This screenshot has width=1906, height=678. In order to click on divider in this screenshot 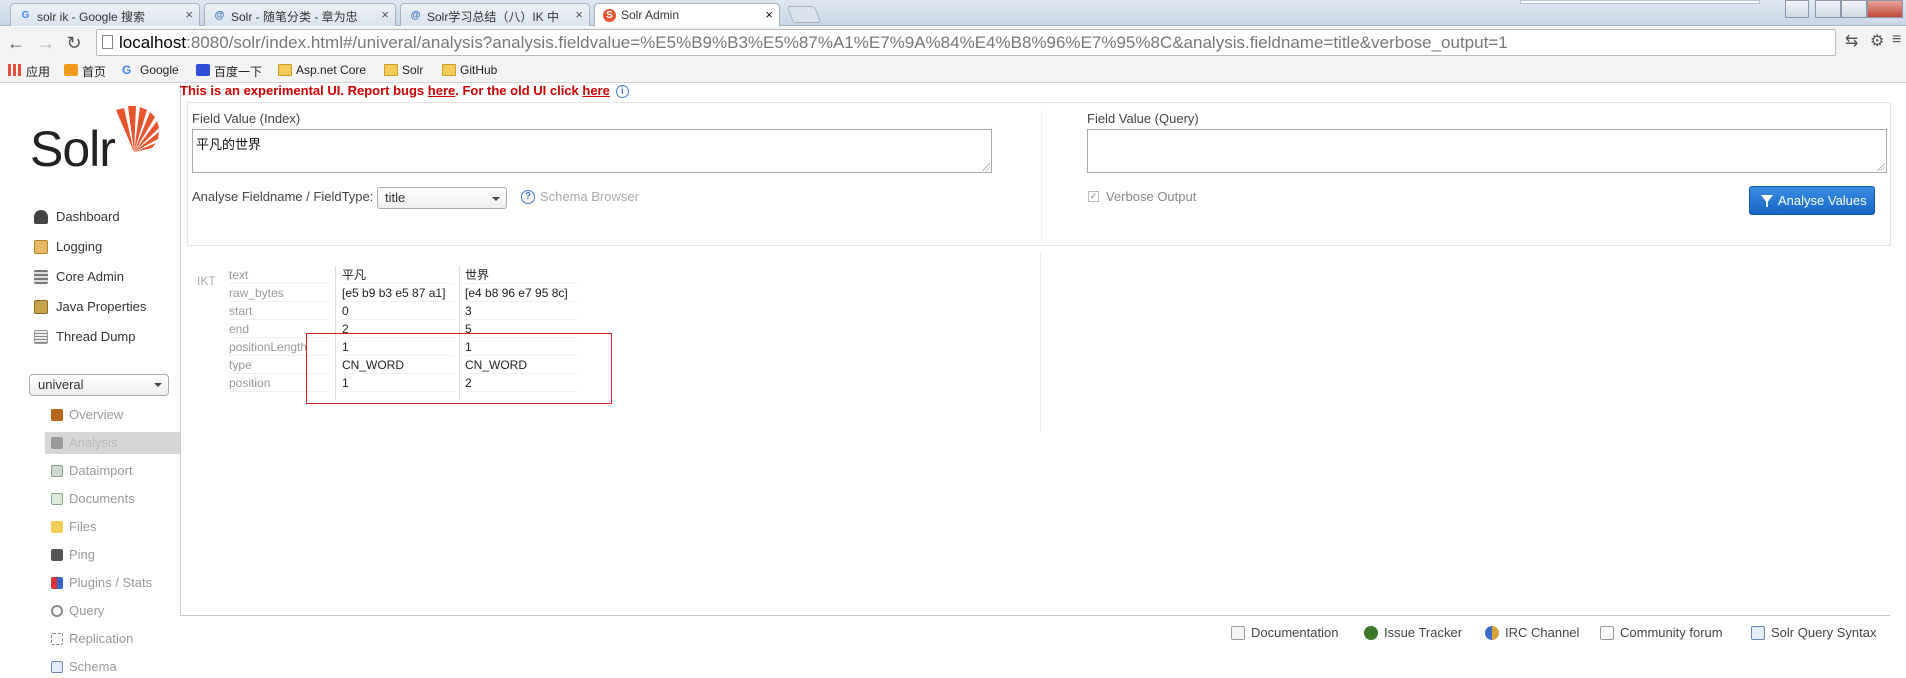, I will do `click(1040, 342)`.